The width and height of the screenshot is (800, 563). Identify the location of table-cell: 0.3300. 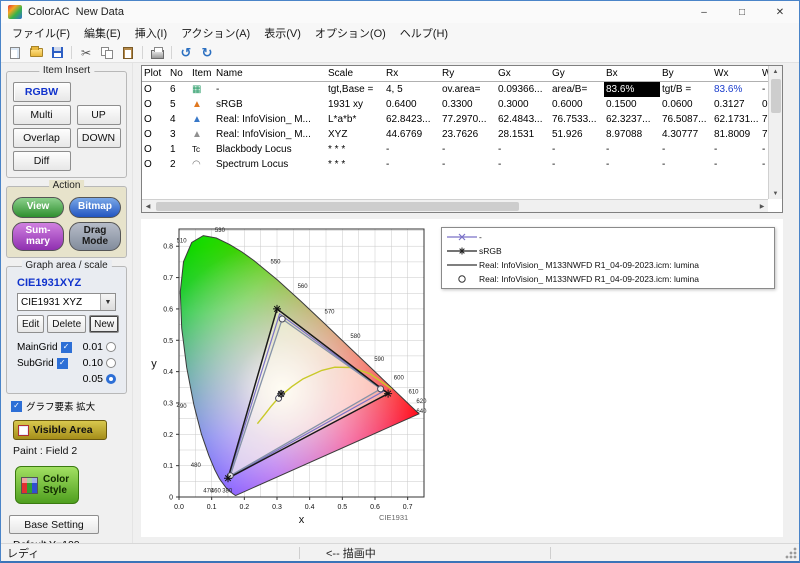
(457, 104).